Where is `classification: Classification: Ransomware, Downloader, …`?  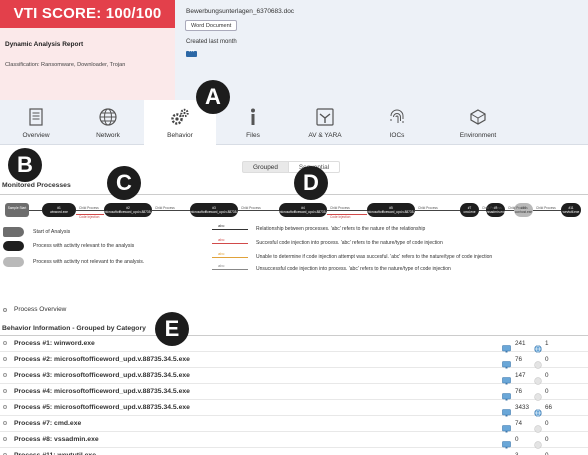 classification: Classification: Ransomware, Downloader, … is located at coordinates (65, 65).